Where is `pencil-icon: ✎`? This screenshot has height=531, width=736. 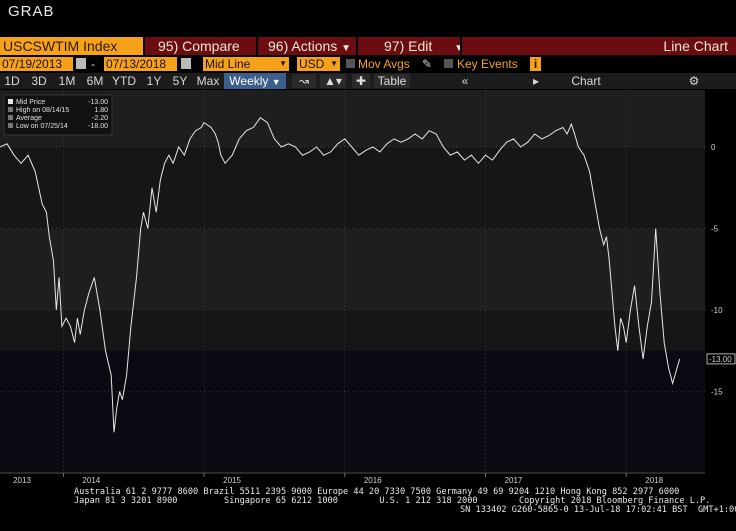 pencil-icon: ✎ is located at coordinates (427, 64).